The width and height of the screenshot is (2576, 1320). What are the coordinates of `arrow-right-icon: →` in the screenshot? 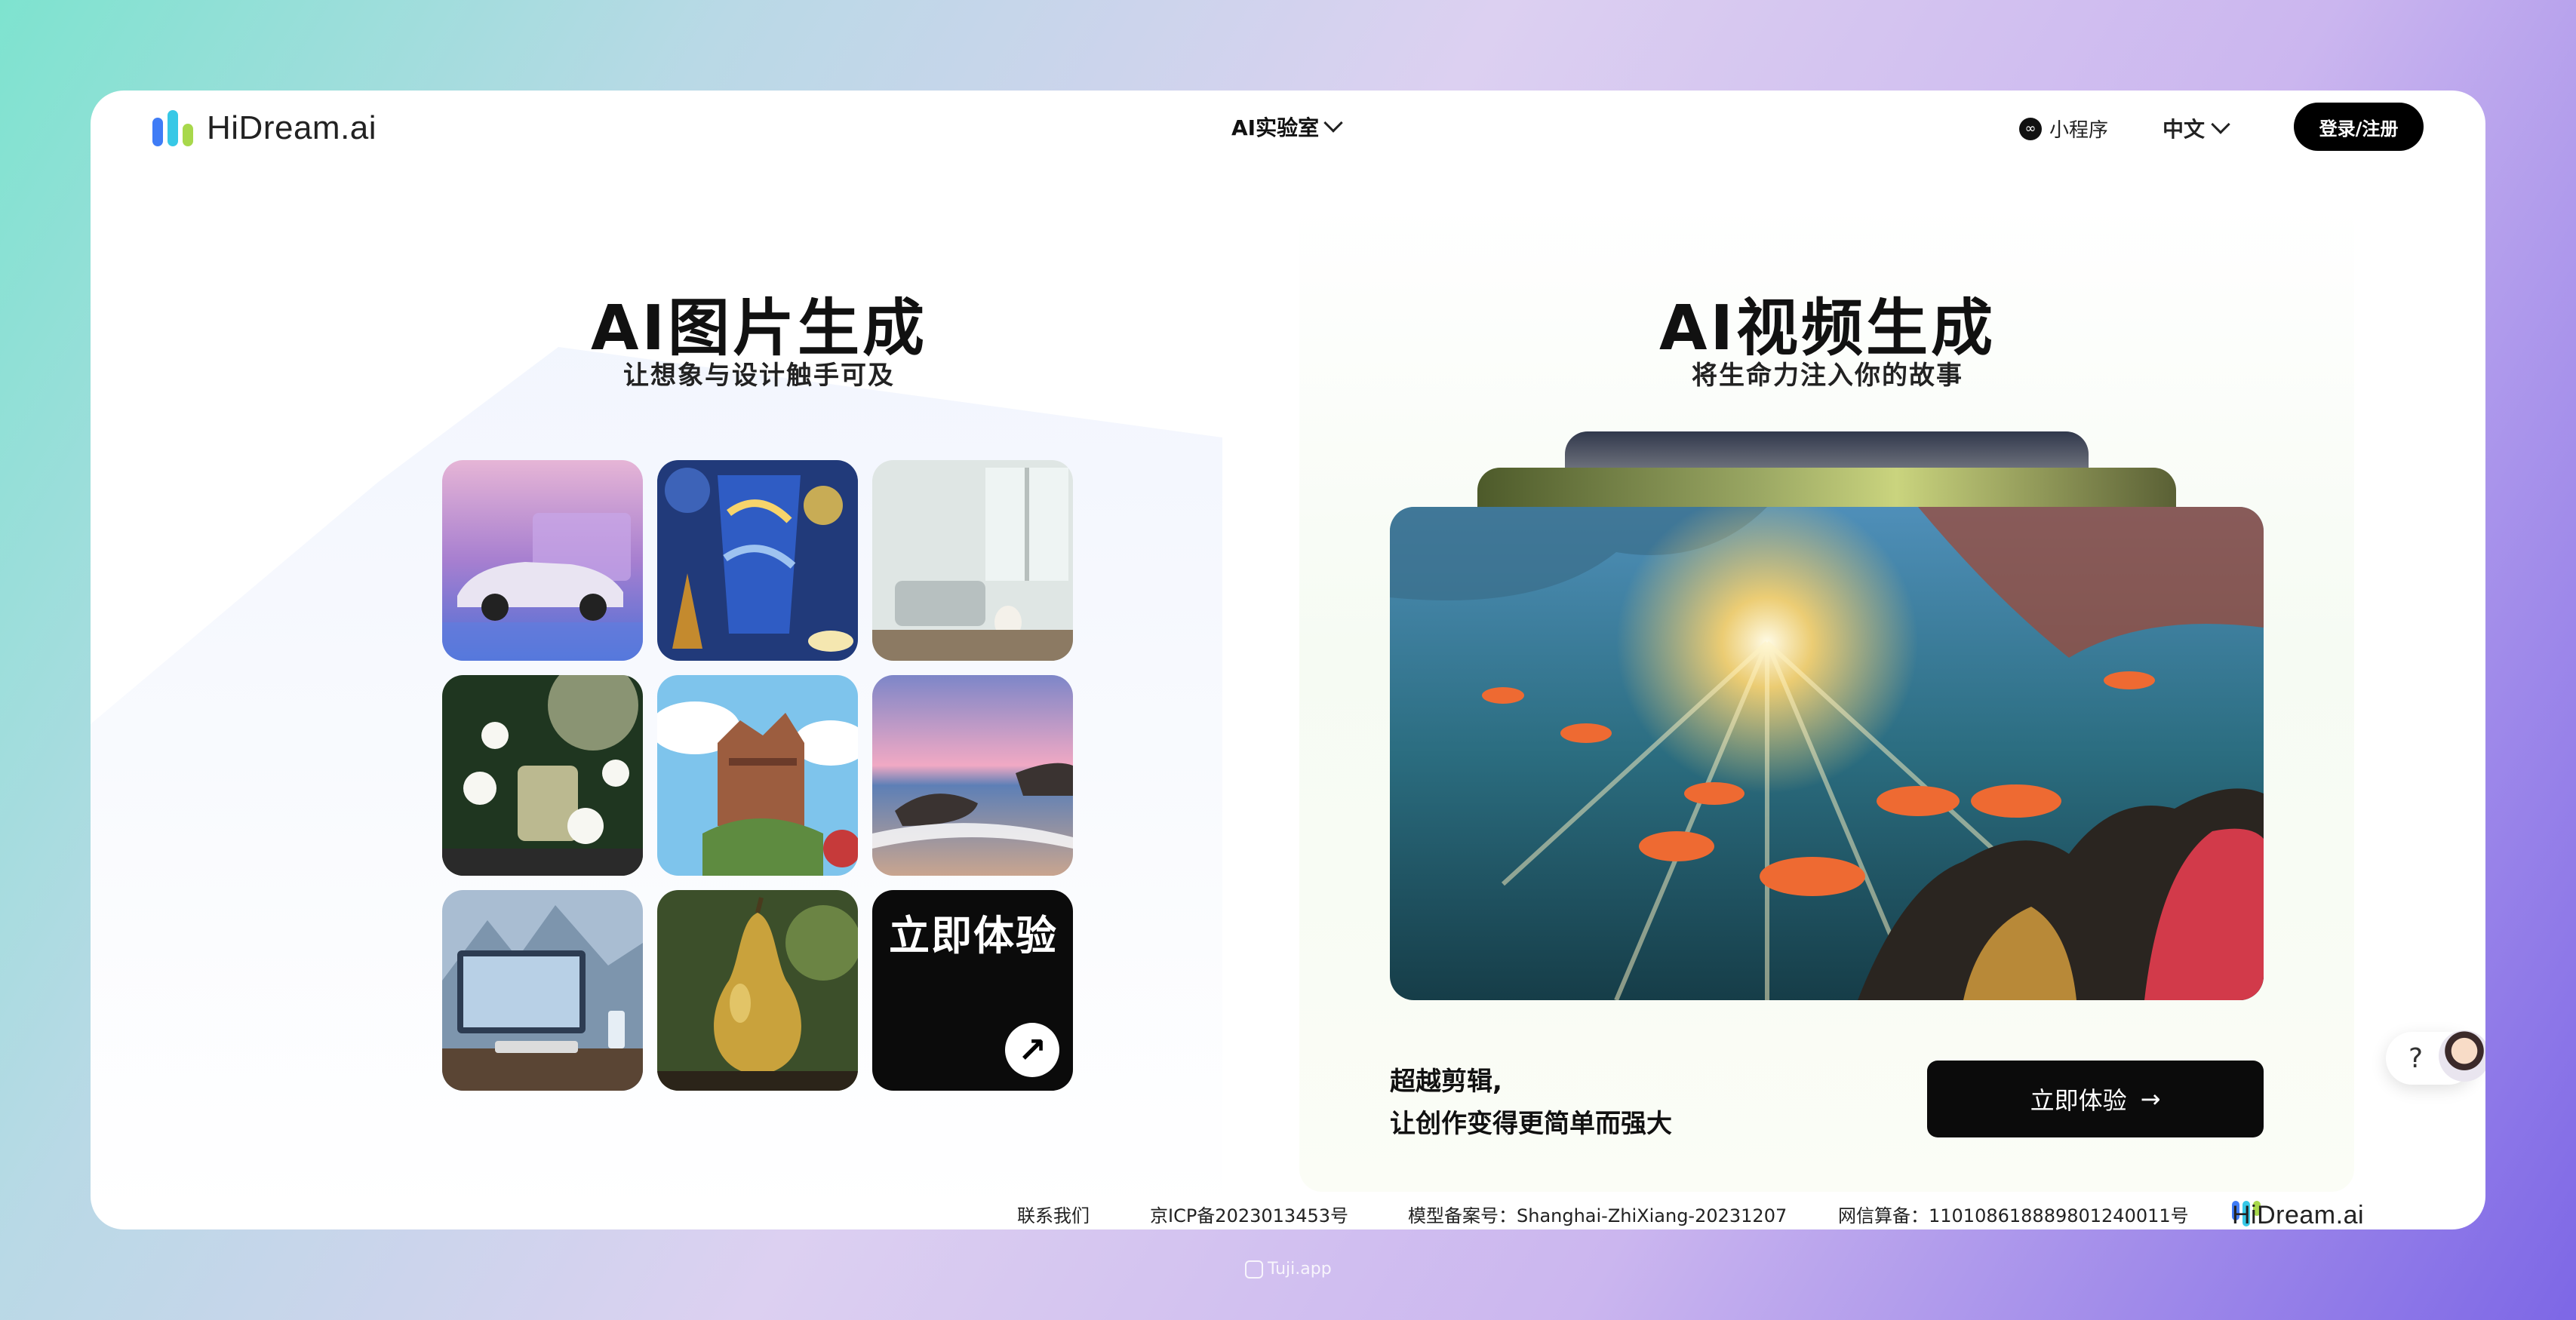 It's located at (2150, 1099).